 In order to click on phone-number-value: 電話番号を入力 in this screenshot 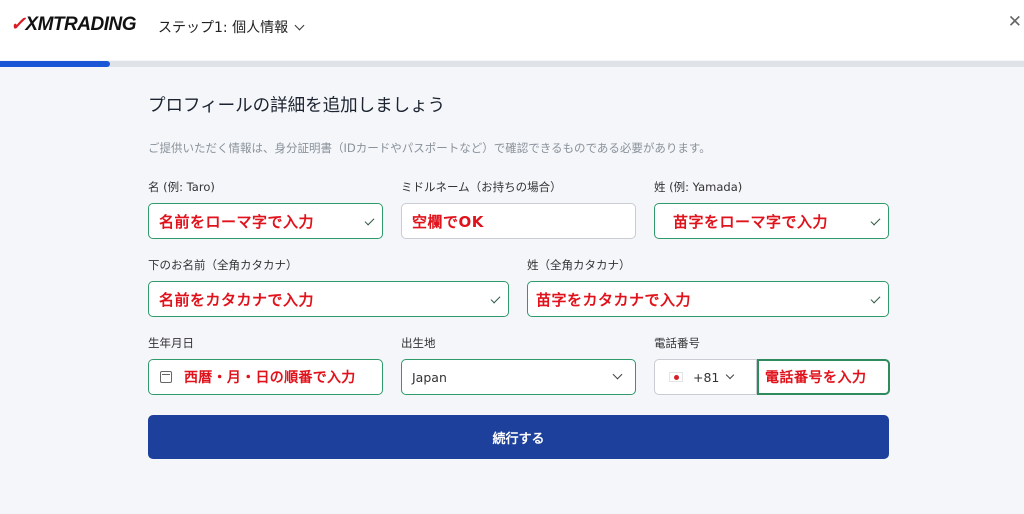, I will do `click(816, 378)`.